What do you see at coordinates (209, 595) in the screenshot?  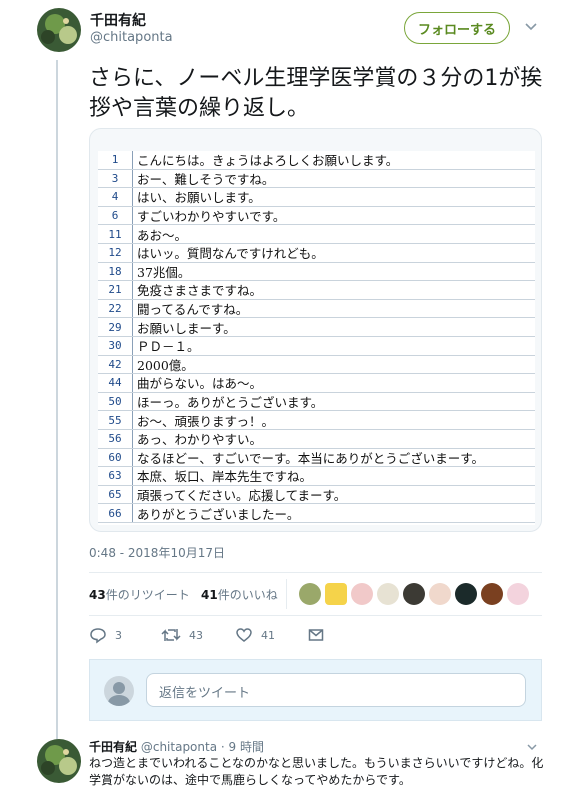 I see `like-stat-count: 41` at bounding box center [209, 595].